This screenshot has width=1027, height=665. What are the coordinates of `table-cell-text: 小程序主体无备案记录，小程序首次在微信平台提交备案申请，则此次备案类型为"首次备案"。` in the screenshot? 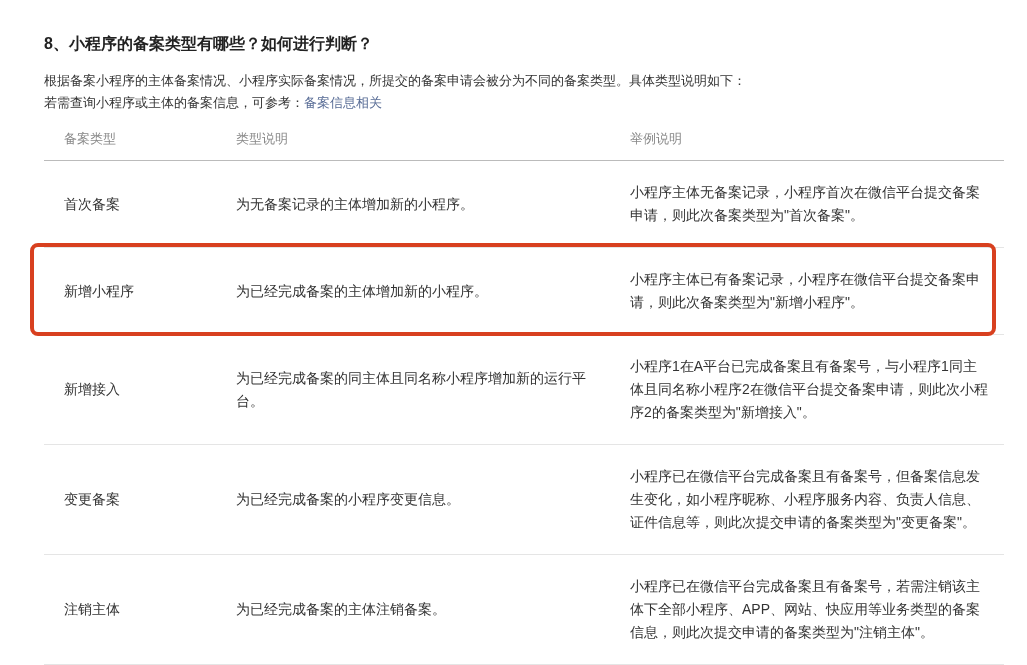 It's located at (805, 204).